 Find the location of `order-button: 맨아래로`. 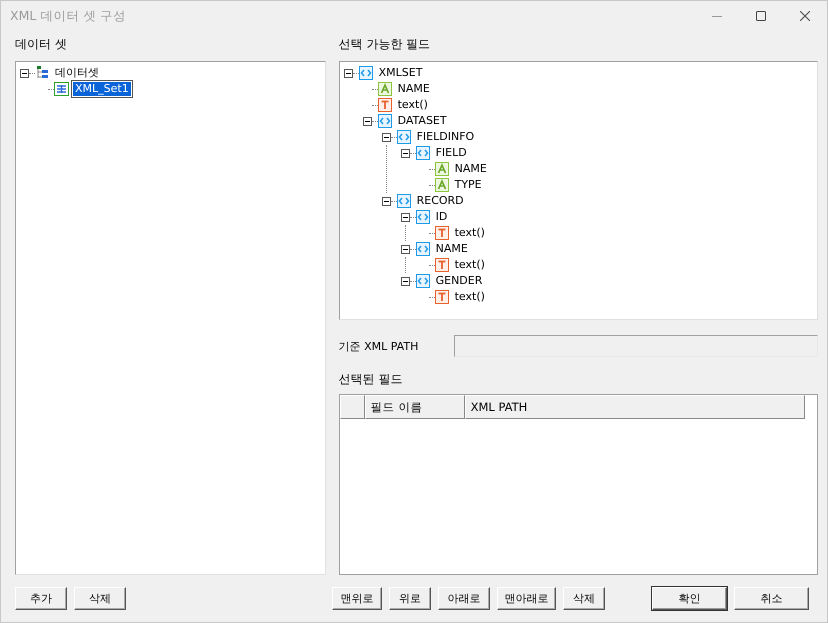

order-button: 맨아래로 is located at coordinates (526, 598).